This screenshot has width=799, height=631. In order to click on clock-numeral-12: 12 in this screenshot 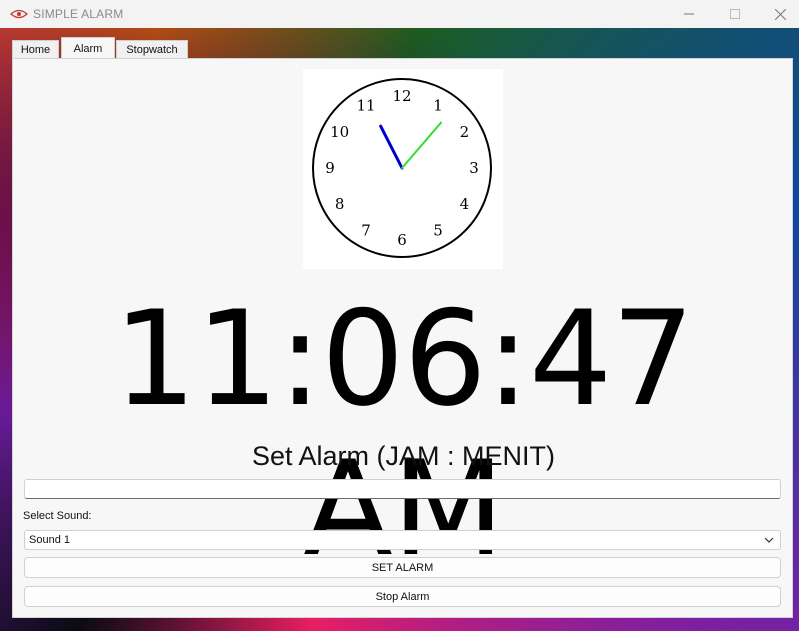, I will do `click(401, 96)`.